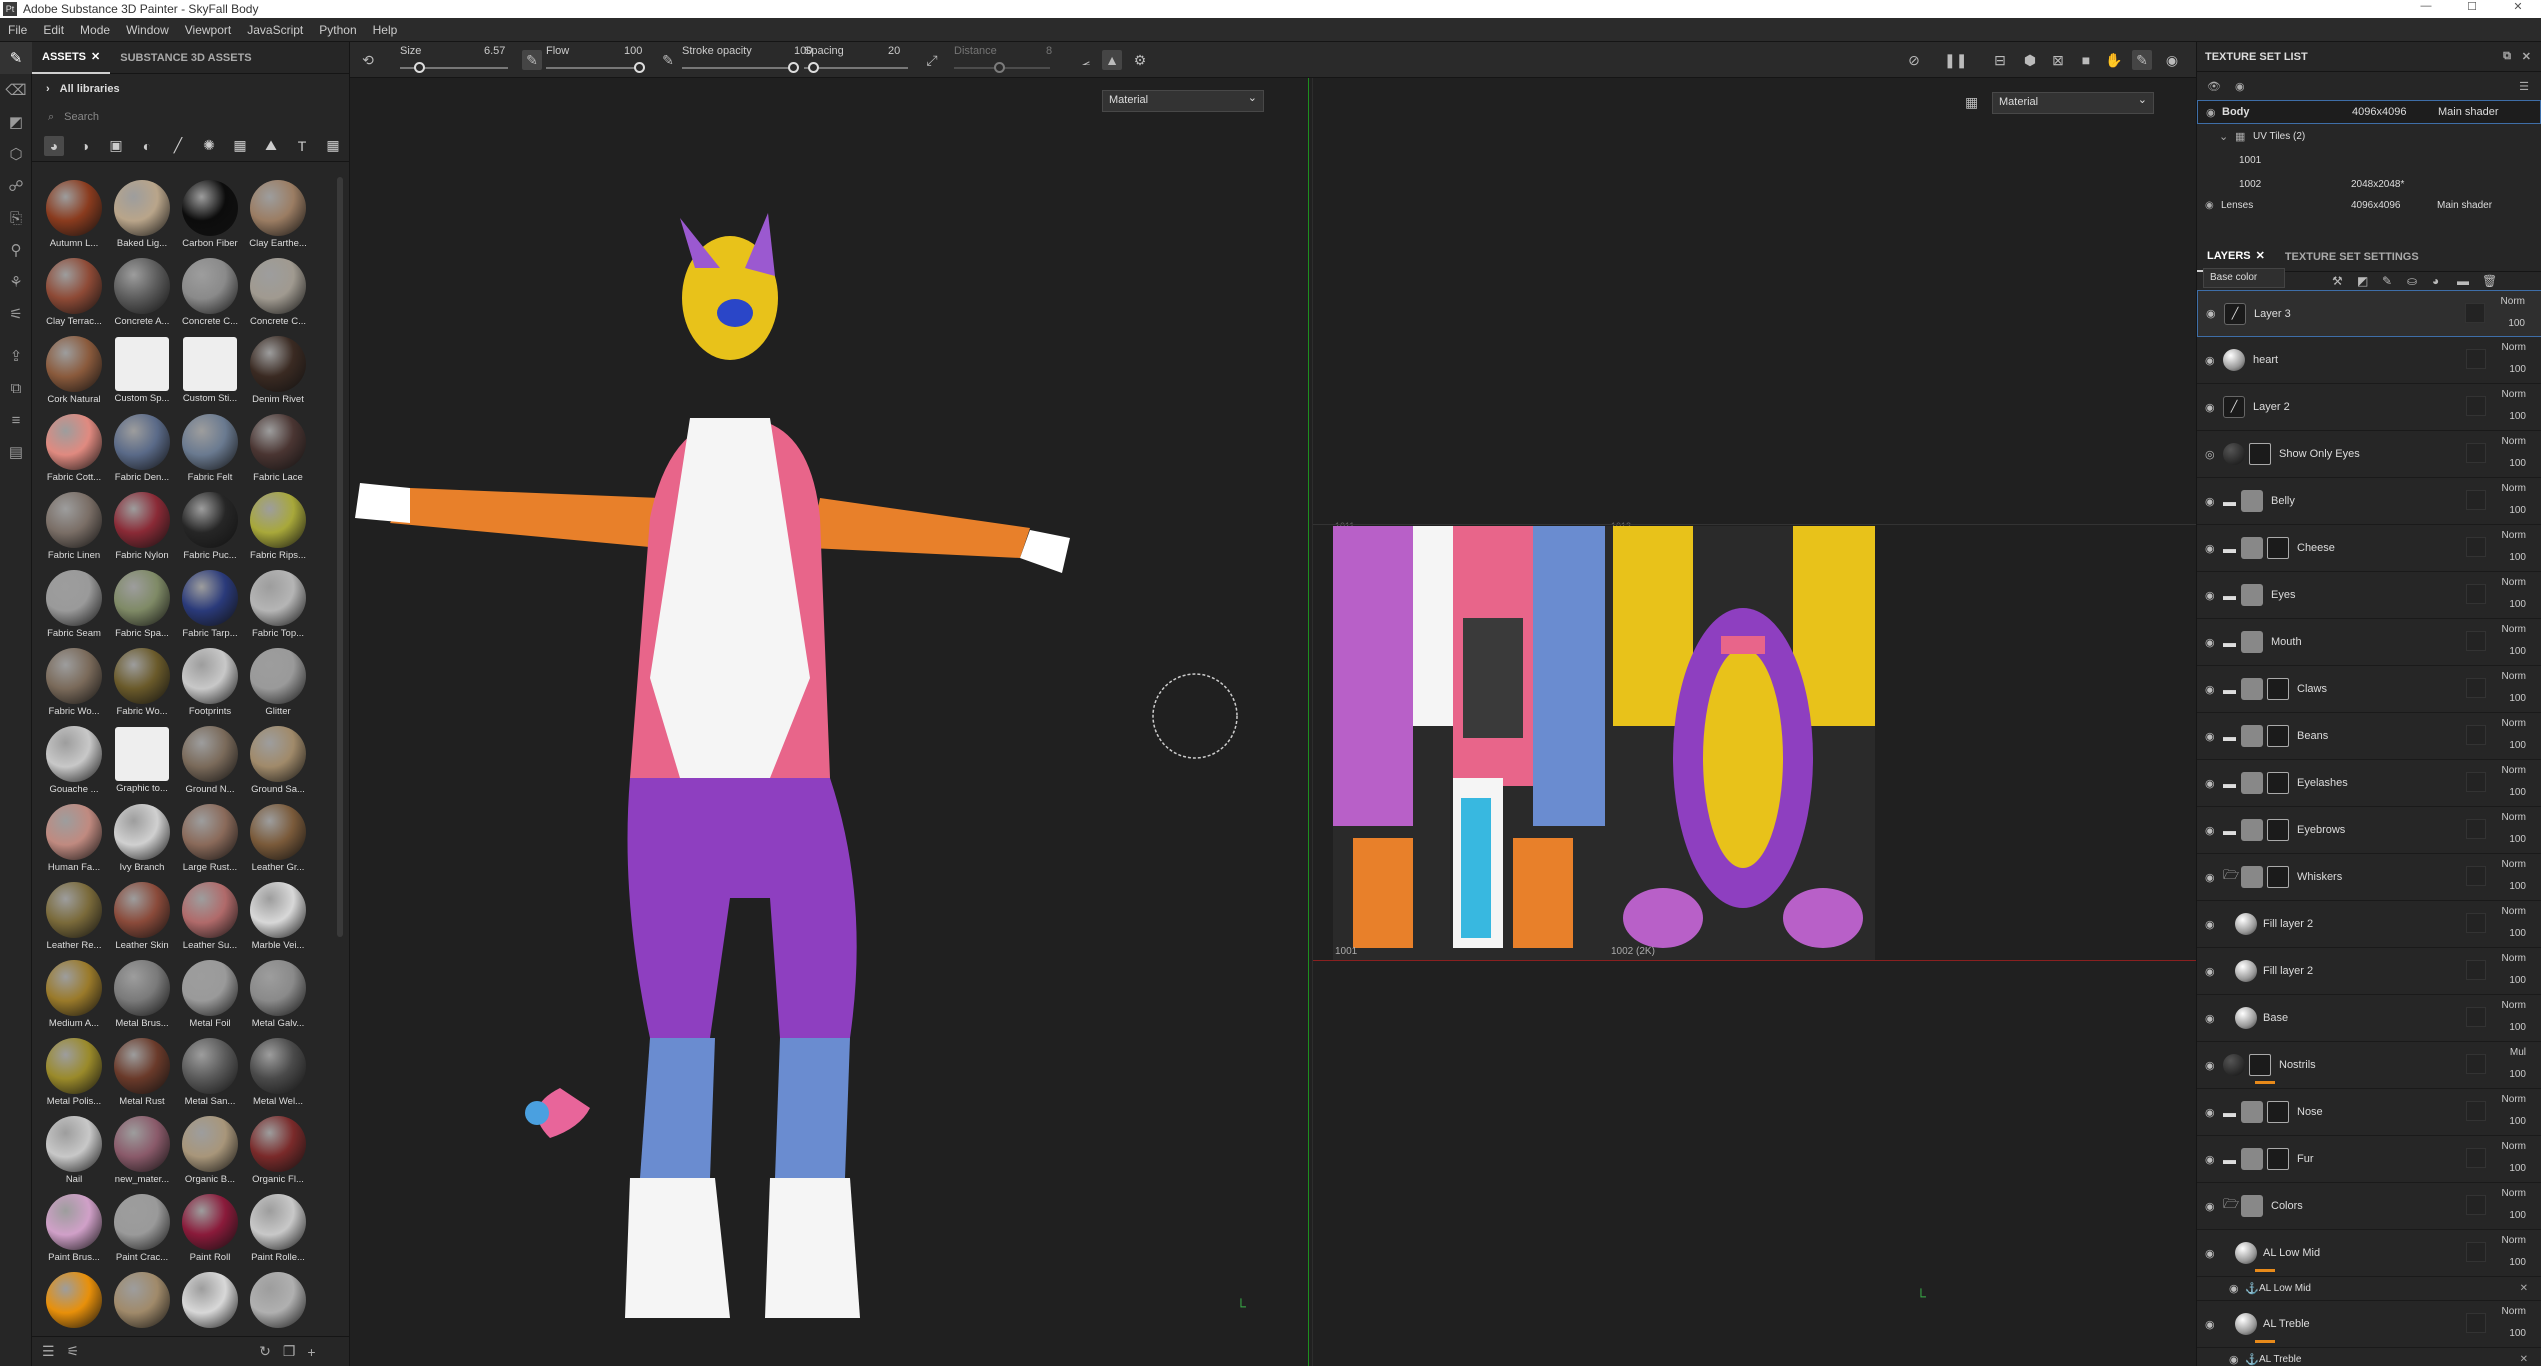 The image size is (2541, 1366). Describe the element at coordinates (275, 30) in the screenshot. I see `menu-javascript: JavaScript` at that location.